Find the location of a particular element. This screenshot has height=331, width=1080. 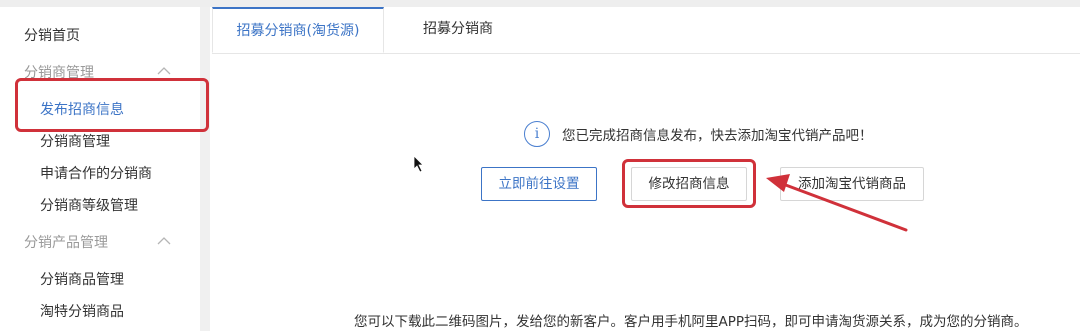

annotation-arrow-icon is located at coordinates (837, 203).